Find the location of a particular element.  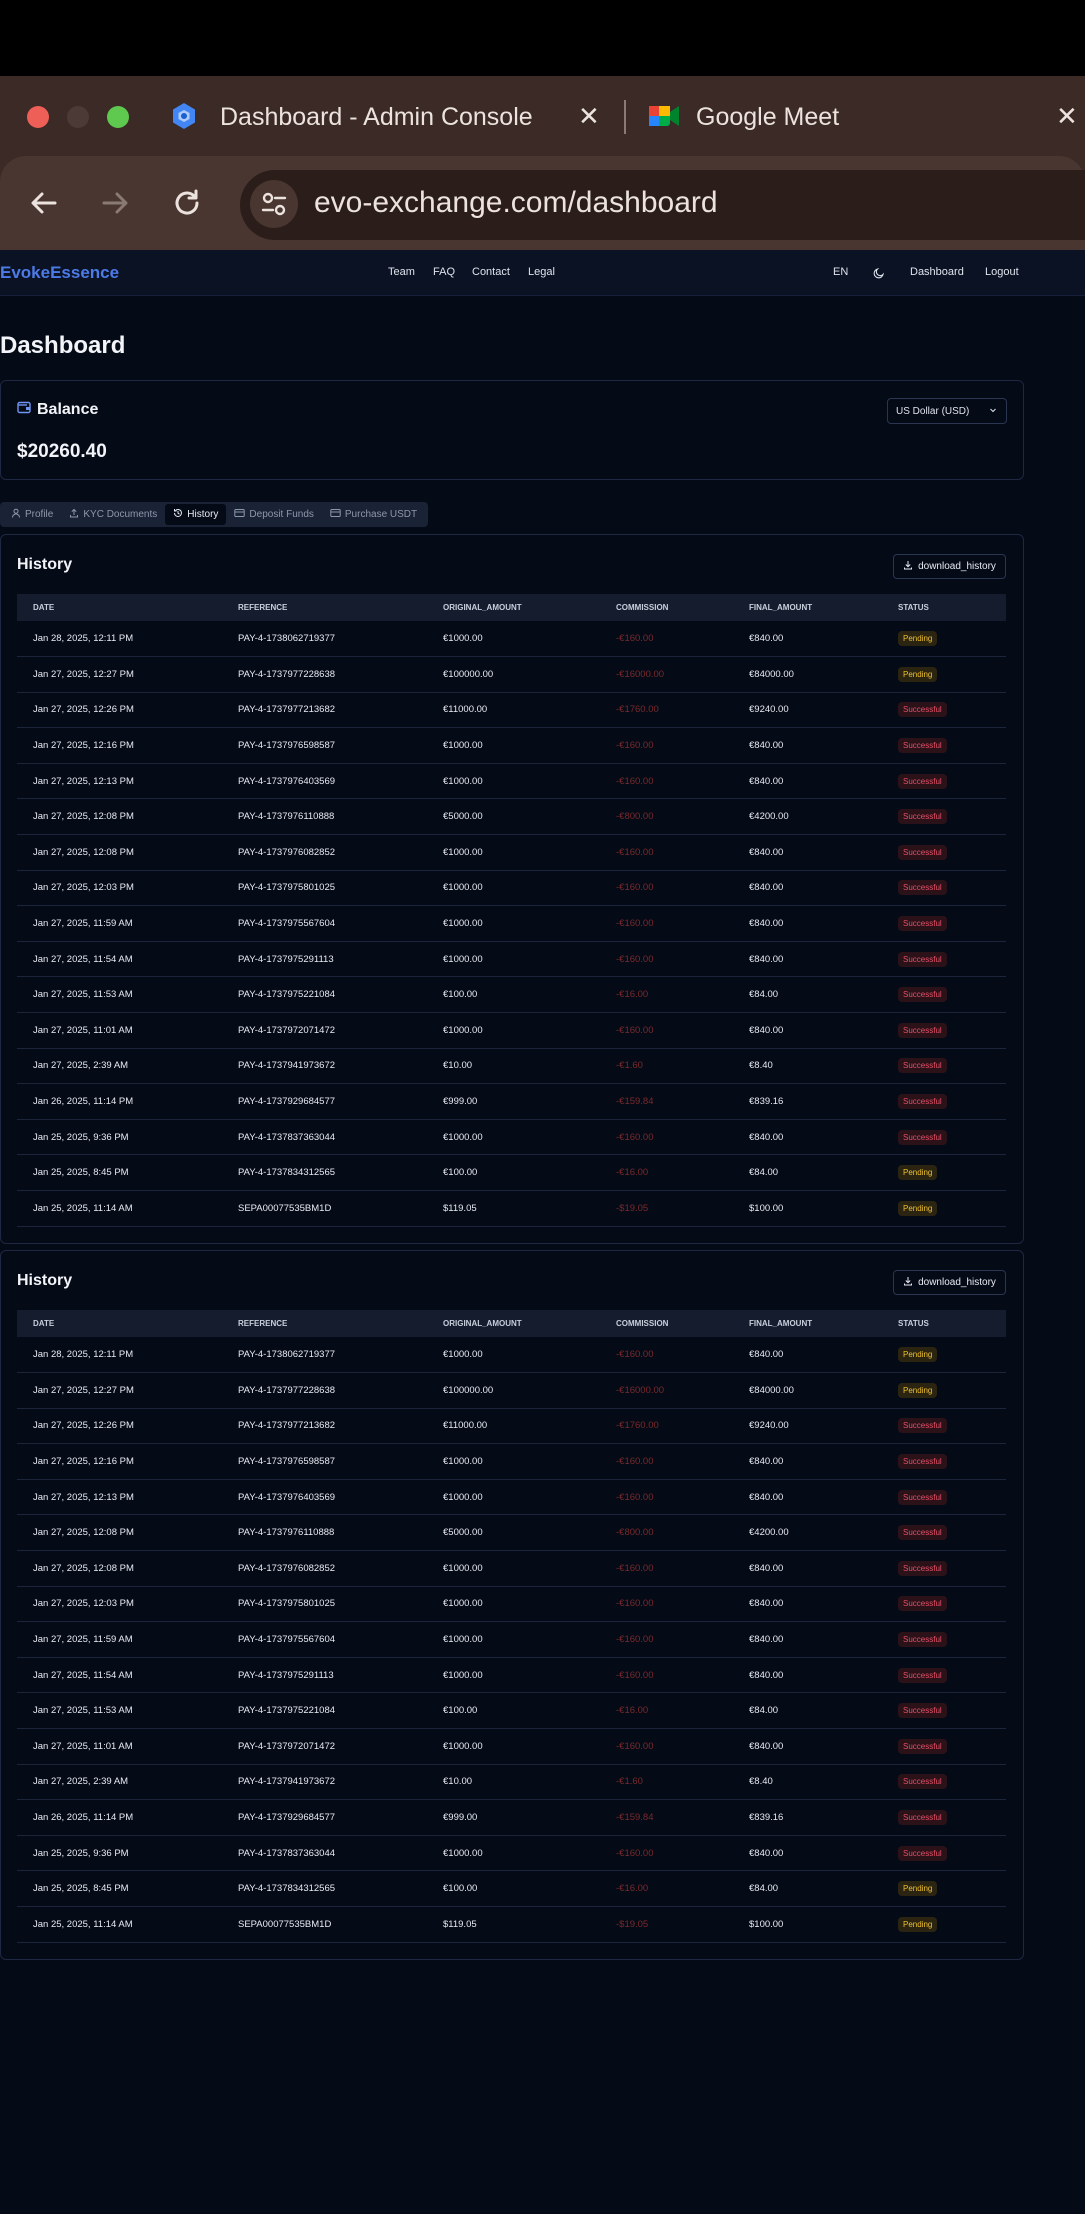

nav-link-legal: Legal is located at coordinates (541, 272).